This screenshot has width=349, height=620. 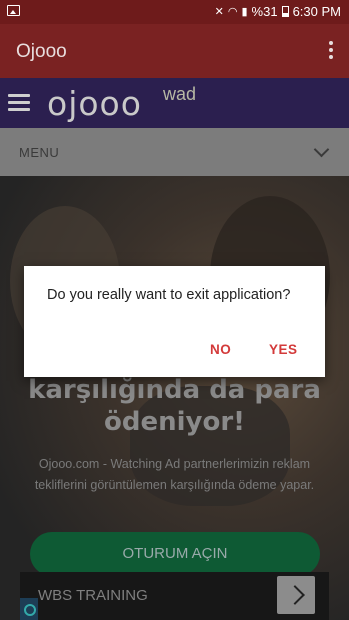 What do you see at coordinates (174, 406) in the screenshot?
I see `hero-title: karşılığında da para ödeniyor!` at bounding box center [174, 406].